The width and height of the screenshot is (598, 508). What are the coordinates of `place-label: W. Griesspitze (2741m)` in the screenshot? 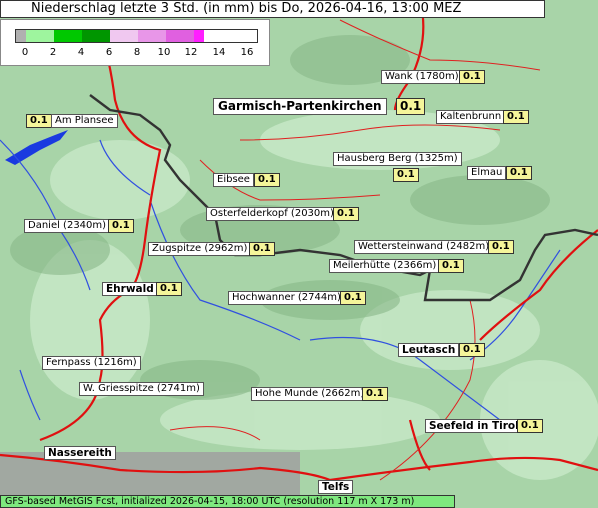 It's located at (141, 389).